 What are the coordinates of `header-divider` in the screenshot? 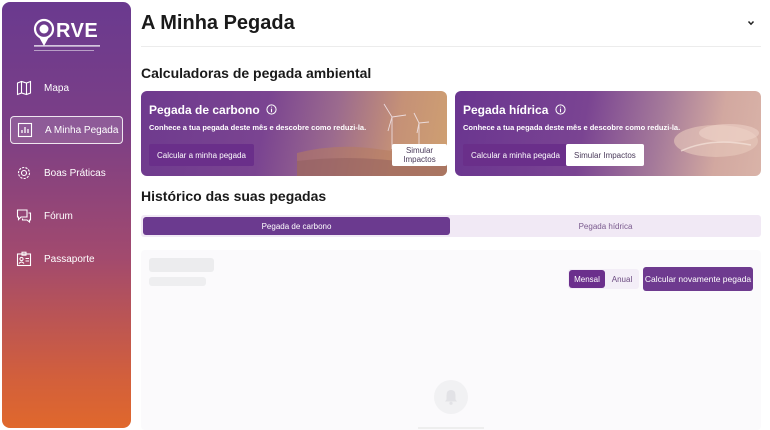 It's located at (451, 46).